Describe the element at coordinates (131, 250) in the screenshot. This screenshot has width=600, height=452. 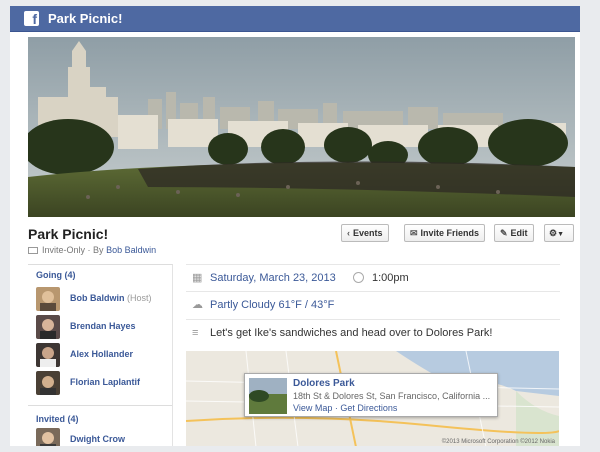
I see `host-link: Bob Baldwin` at that location.